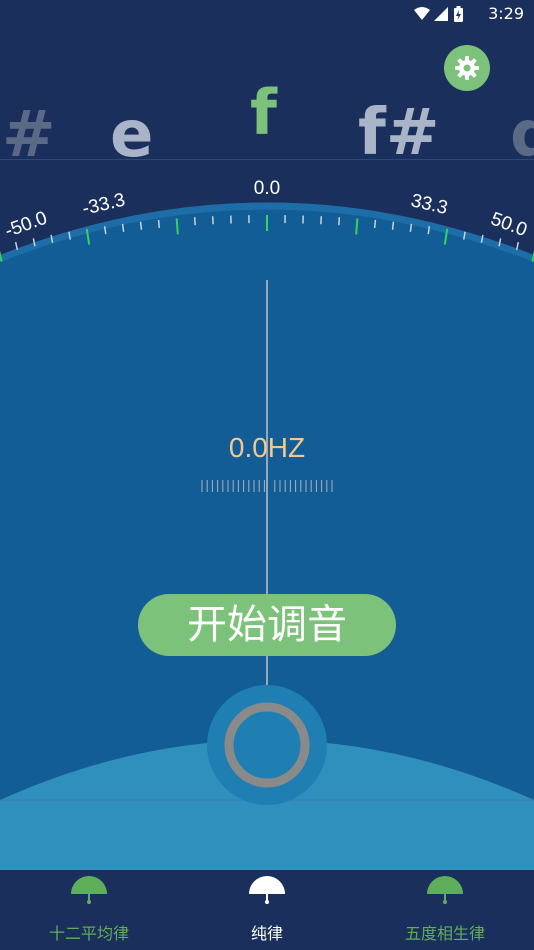  I want to click on battery-charging-icon, so click(458, 14).